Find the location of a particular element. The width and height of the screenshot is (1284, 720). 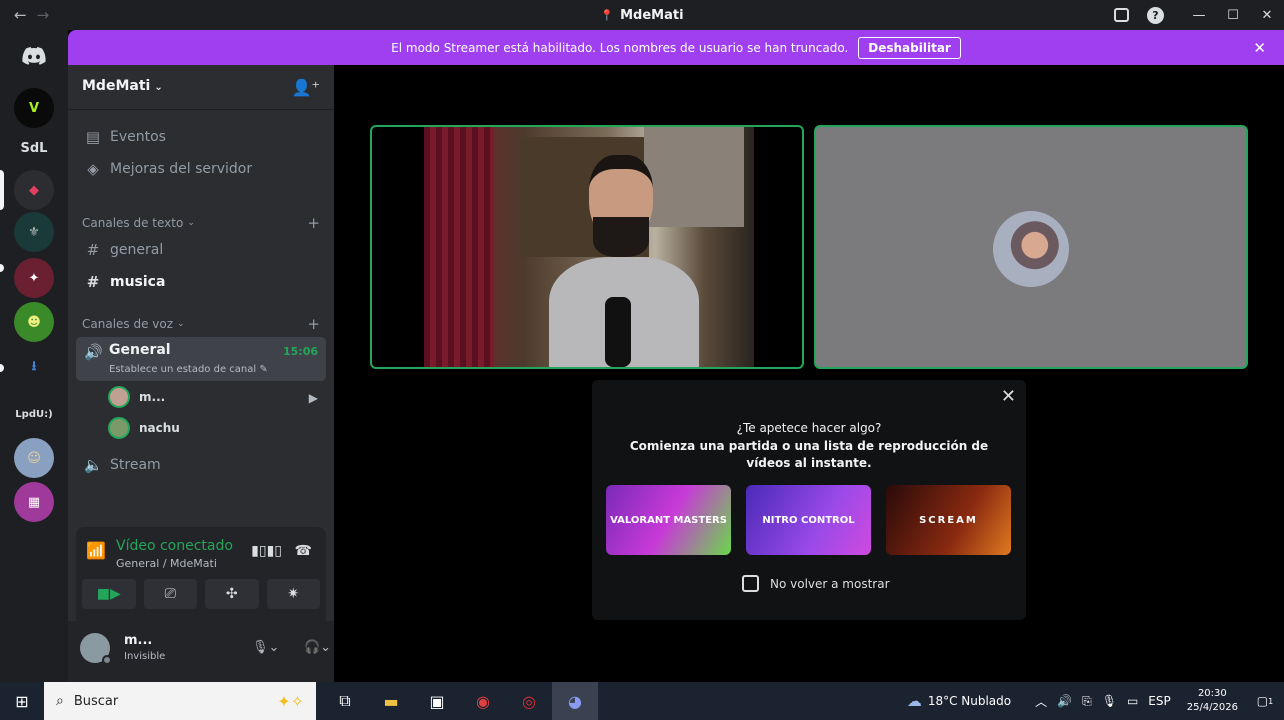

channel-status-prompt: Establece un estado de canal ✎ is located at coordinates (188, 369).